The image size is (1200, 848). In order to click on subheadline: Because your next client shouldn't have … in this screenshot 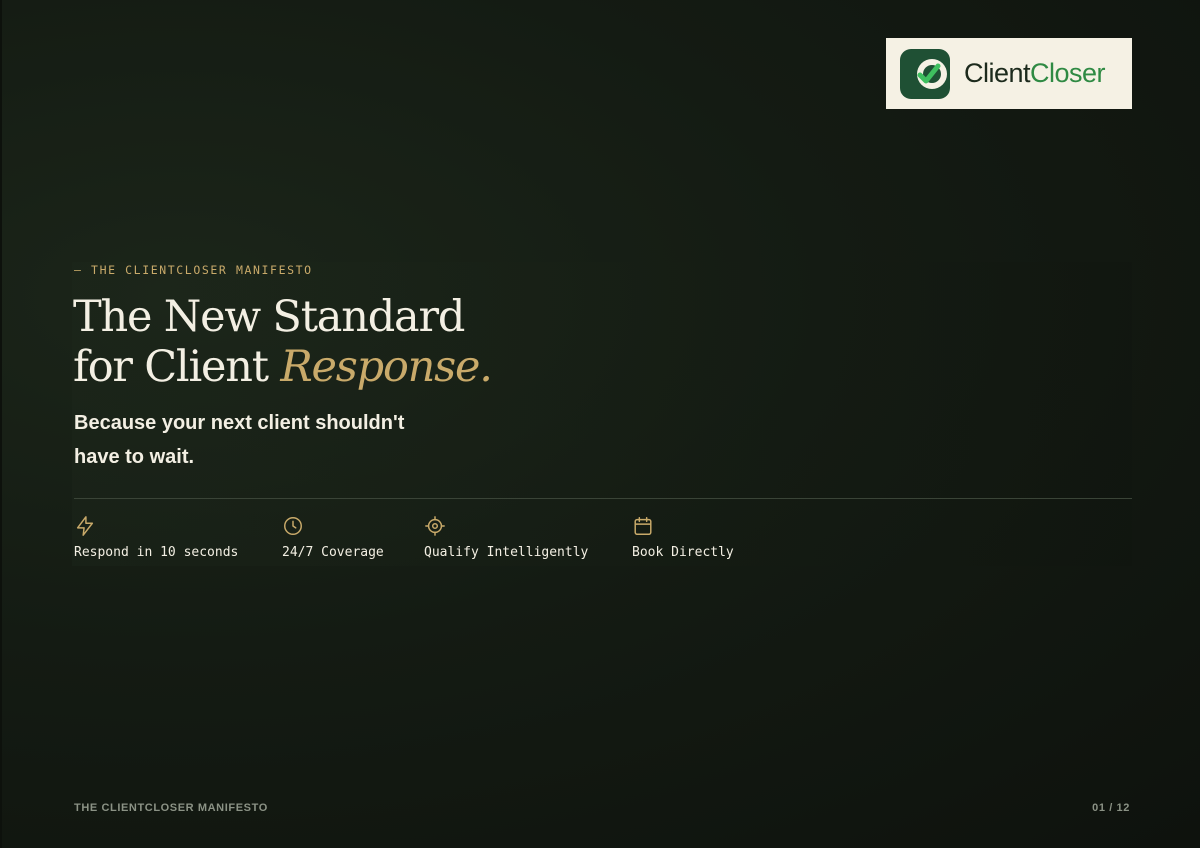, I will do `click(239, 440)`.